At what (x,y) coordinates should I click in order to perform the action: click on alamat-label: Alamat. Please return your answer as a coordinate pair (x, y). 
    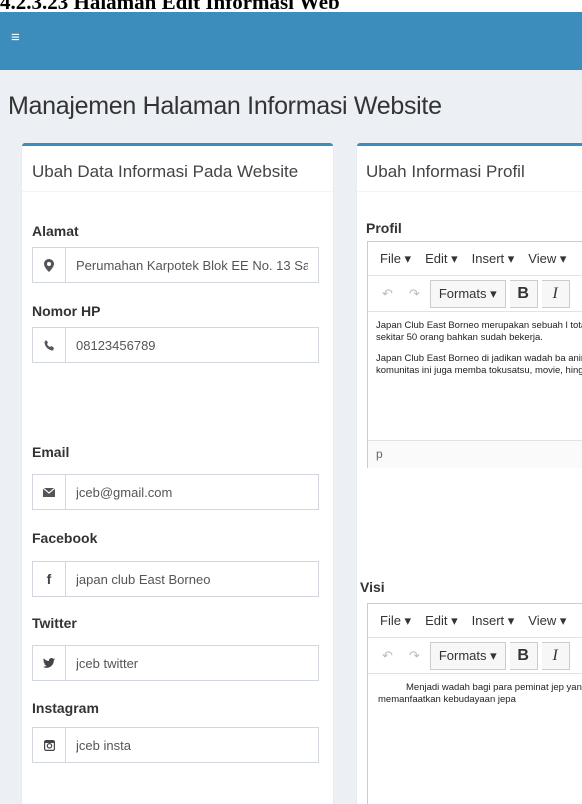
    Looking at the image, I should click on (55, 231).